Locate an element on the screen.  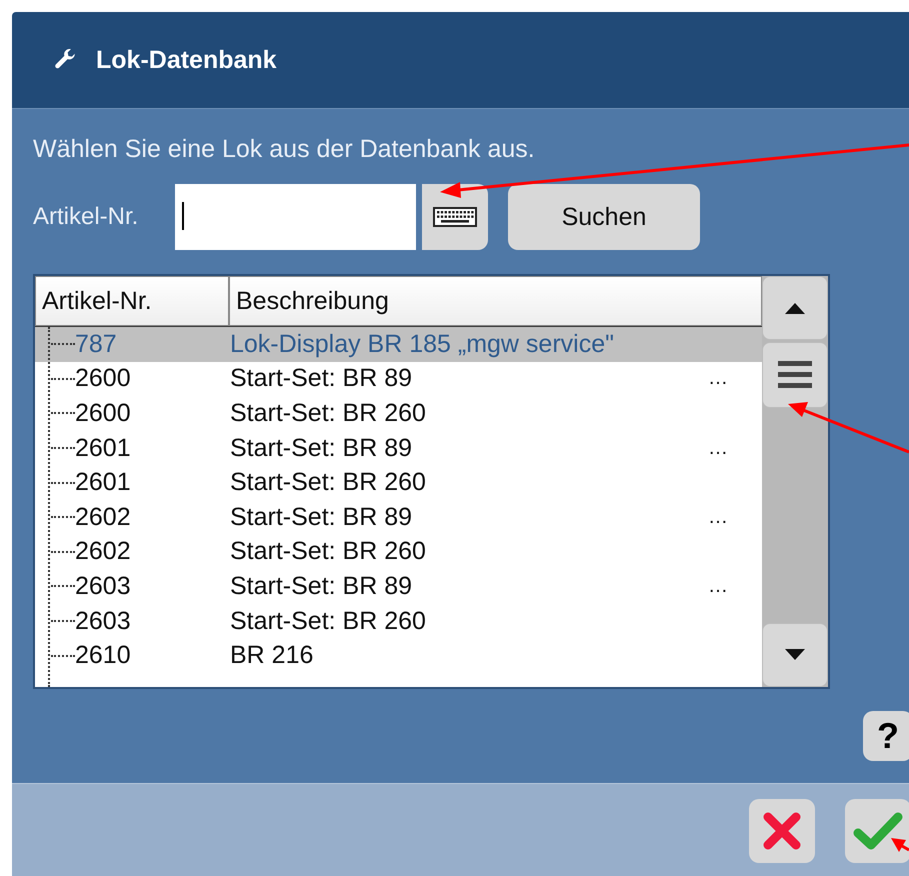
input-field is located at coordinates (295, 217).